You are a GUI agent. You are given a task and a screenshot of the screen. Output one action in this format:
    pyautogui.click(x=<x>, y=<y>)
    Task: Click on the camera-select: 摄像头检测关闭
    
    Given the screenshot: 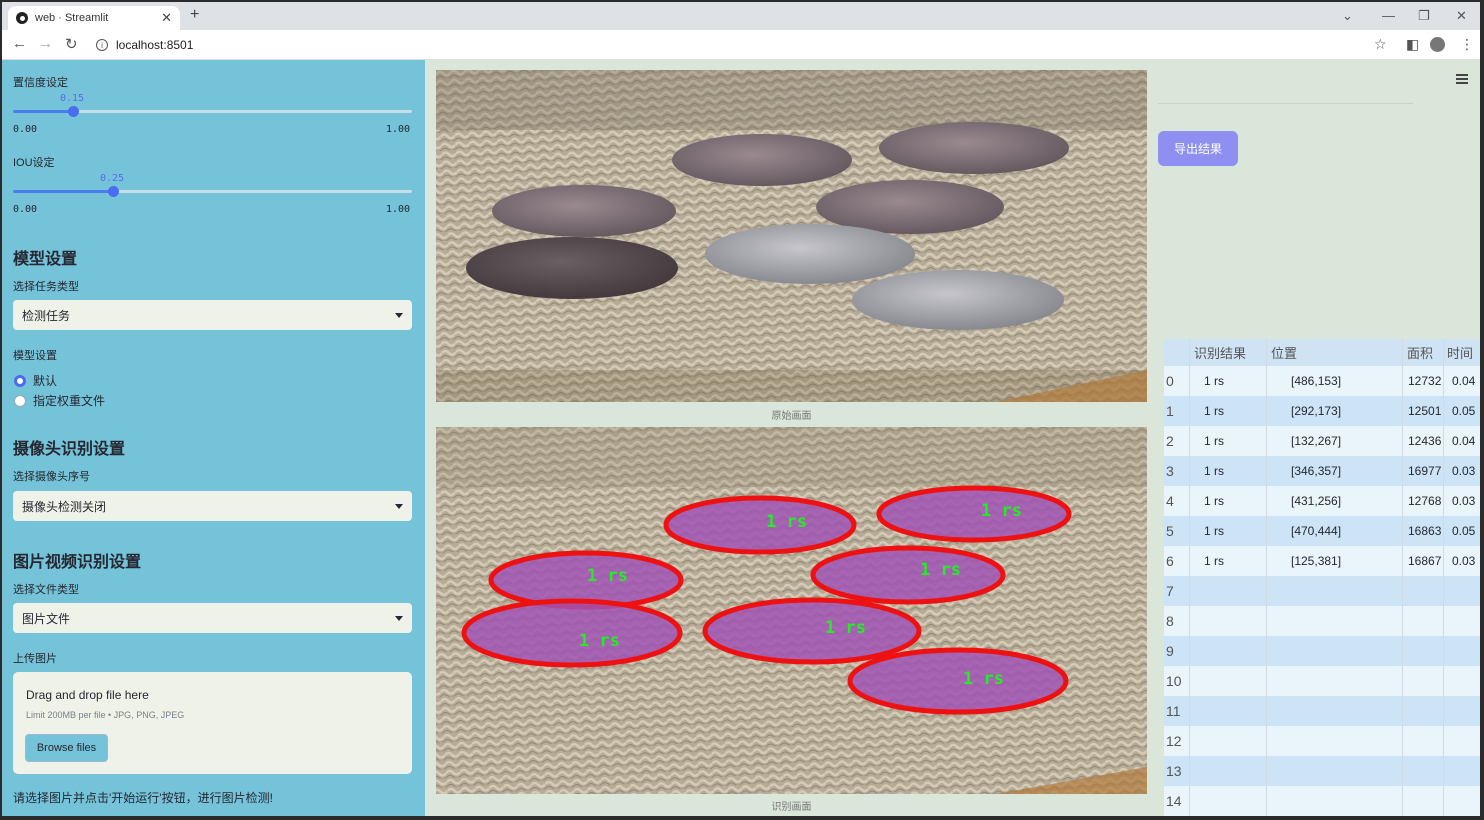 What is the action you would take?
    pyautogui.click(x=212, y=506)
    